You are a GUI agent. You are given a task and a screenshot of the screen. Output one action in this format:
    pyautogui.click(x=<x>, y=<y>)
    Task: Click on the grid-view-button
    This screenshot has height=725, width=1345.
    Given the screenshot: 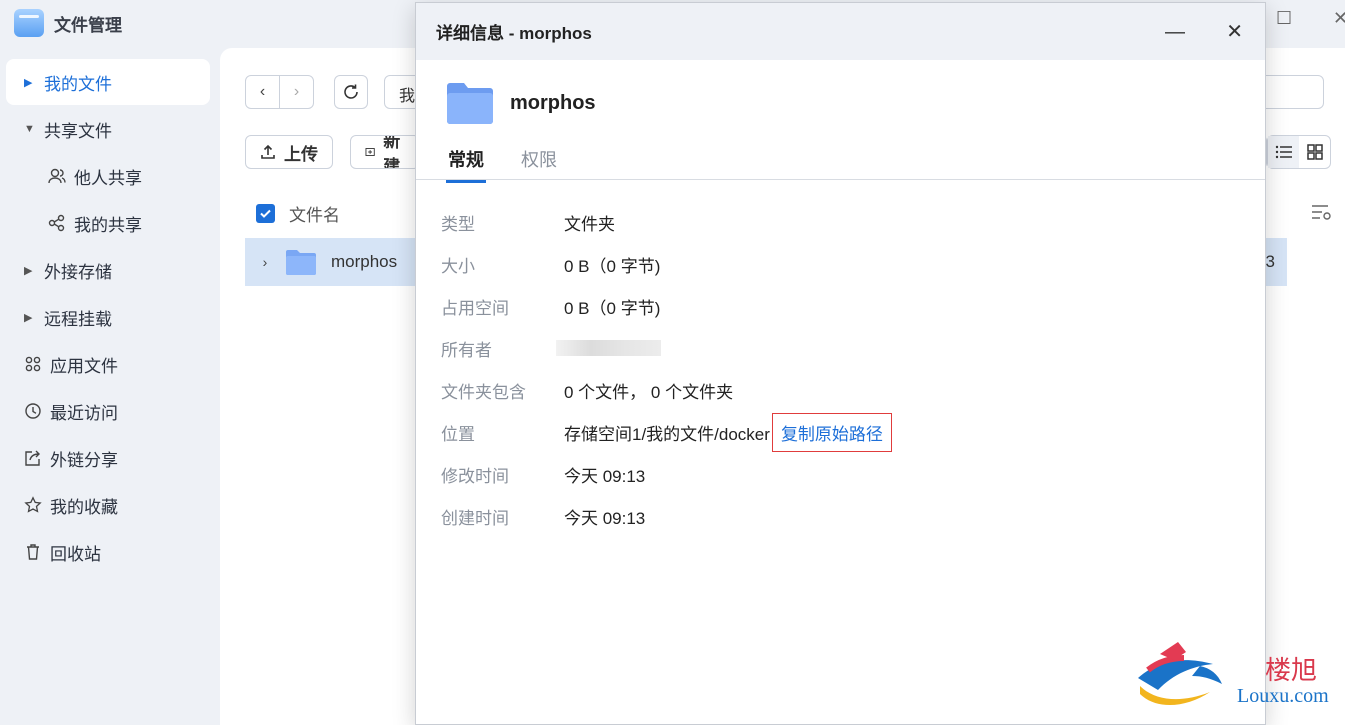 What is the action you would take?
    pyautogui.click(x=1314, y=152)
    